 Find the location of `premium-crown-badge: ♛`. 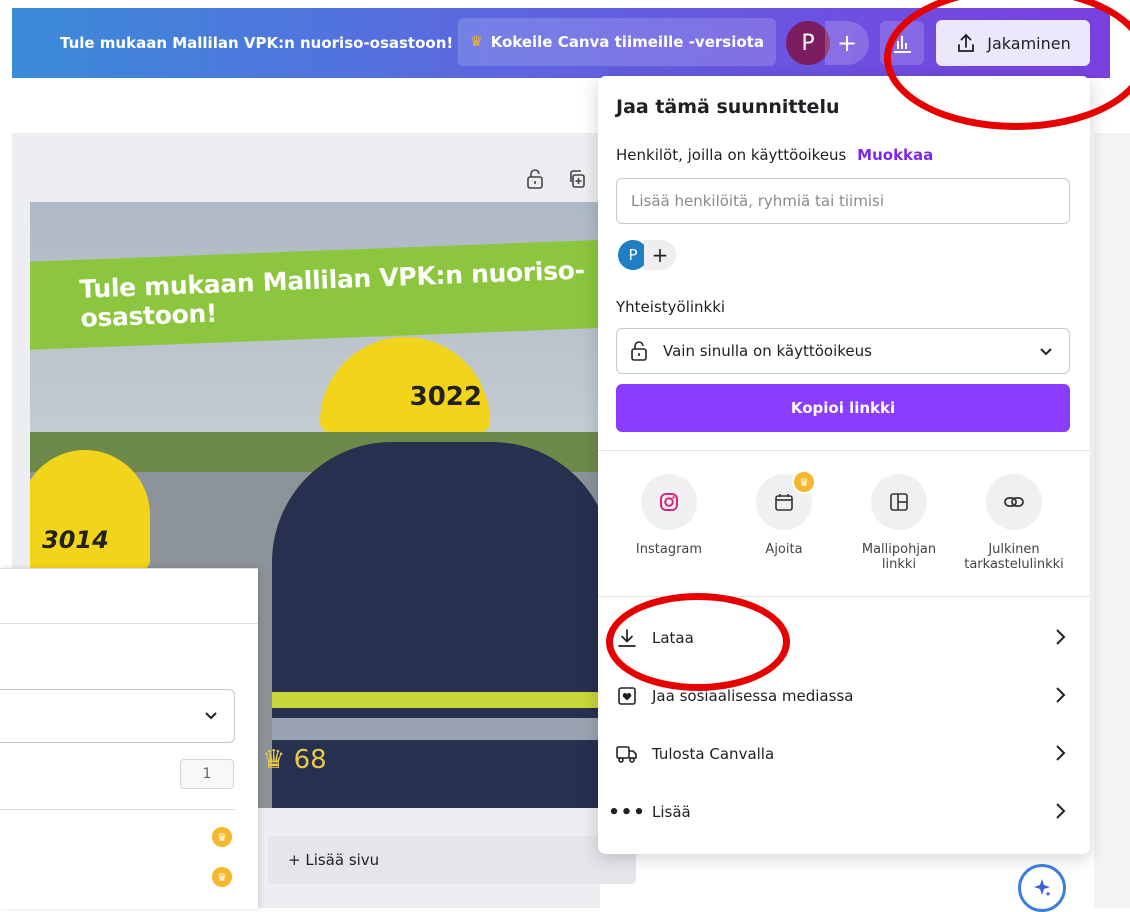

premium-crown-badge: ♛ is located at coordinates (804, 482).